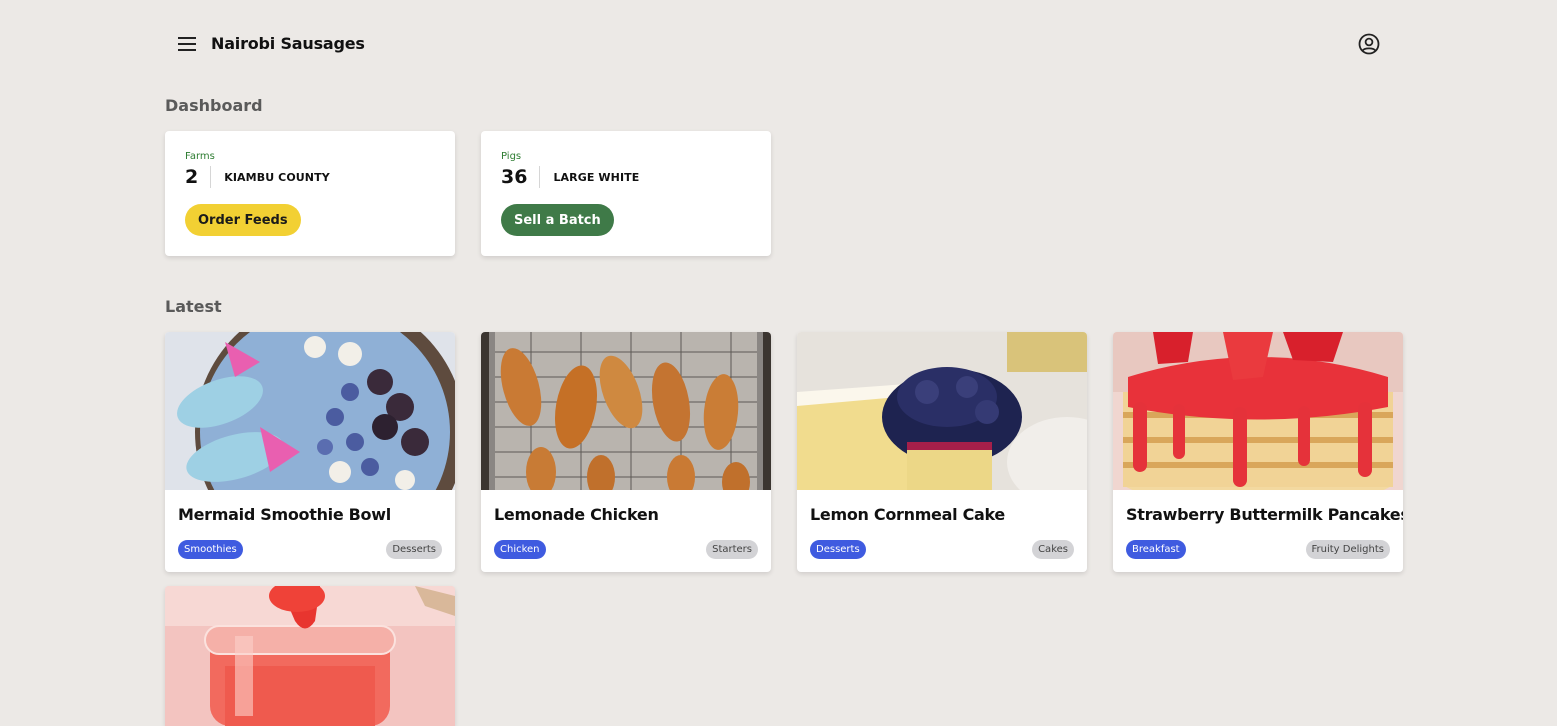 This screenshot has height=726, width=1557. Describe the element at coordinates (1369, 44) in the screenshot. I see `account-icon` at that location.